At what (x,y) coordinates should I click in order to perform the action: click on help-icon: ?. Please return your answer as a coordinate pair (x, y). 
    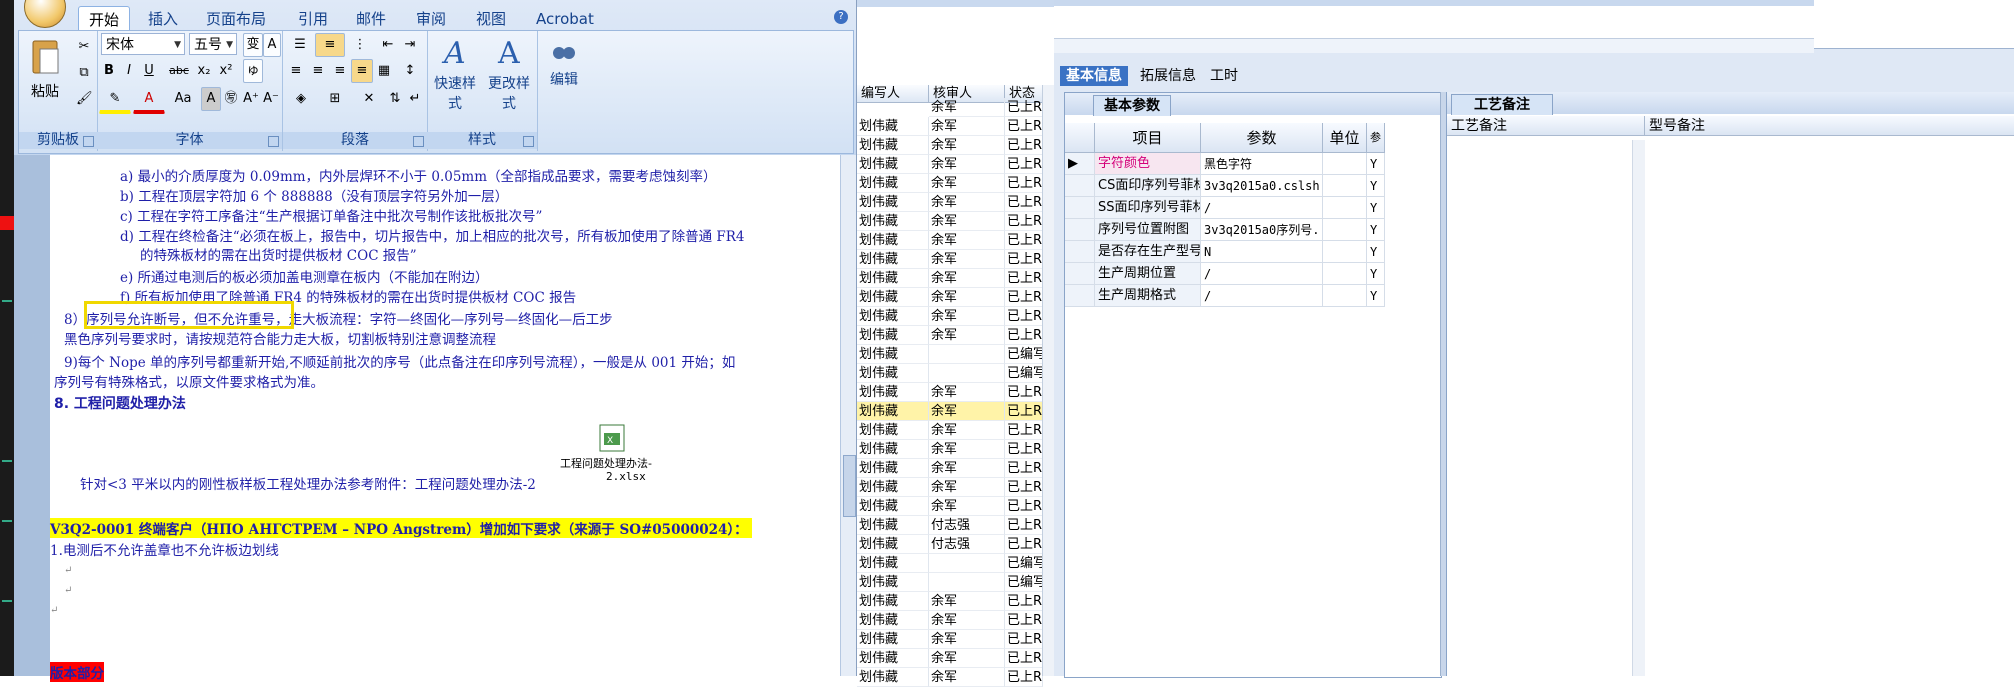
    Looking at the image, I should click on (841, 17).